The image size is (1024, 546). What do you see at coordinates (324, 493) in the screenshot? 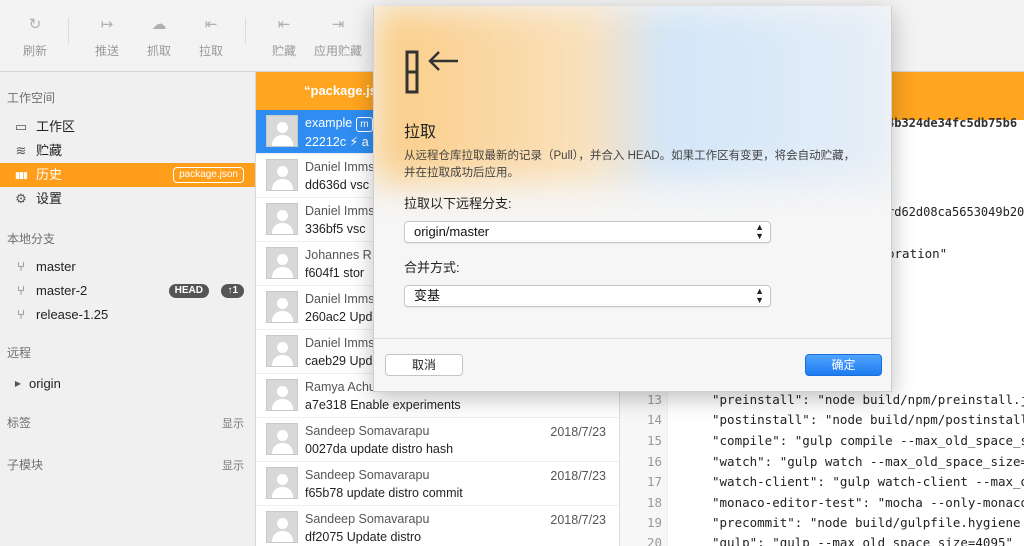
I see `commit-hash: f65b78` at bounding box center [324, 493].